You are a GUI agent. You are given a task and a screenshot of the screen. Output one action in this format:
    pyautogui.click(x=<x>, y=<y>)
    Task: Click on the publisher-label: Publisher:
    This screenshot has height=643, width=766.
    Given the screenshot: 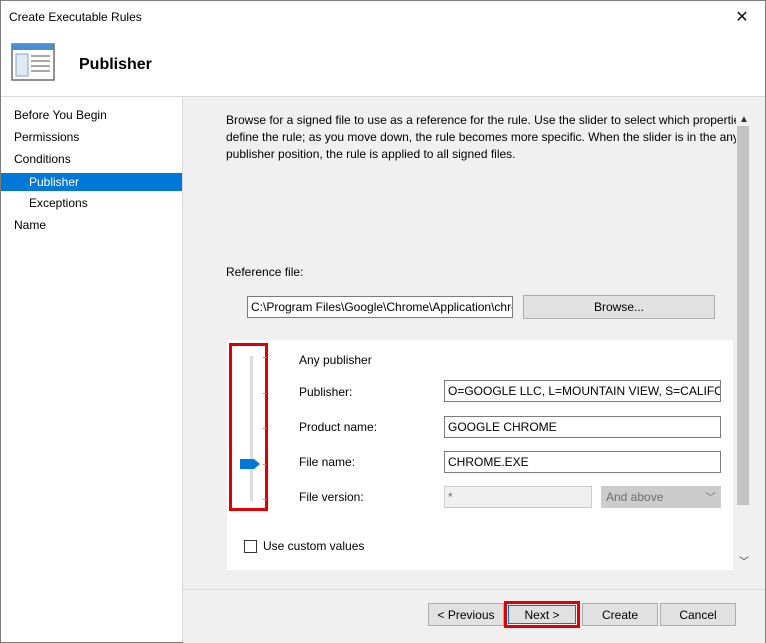 What is the action you would take?
    pyautogui.click(x=326, y=392)
    